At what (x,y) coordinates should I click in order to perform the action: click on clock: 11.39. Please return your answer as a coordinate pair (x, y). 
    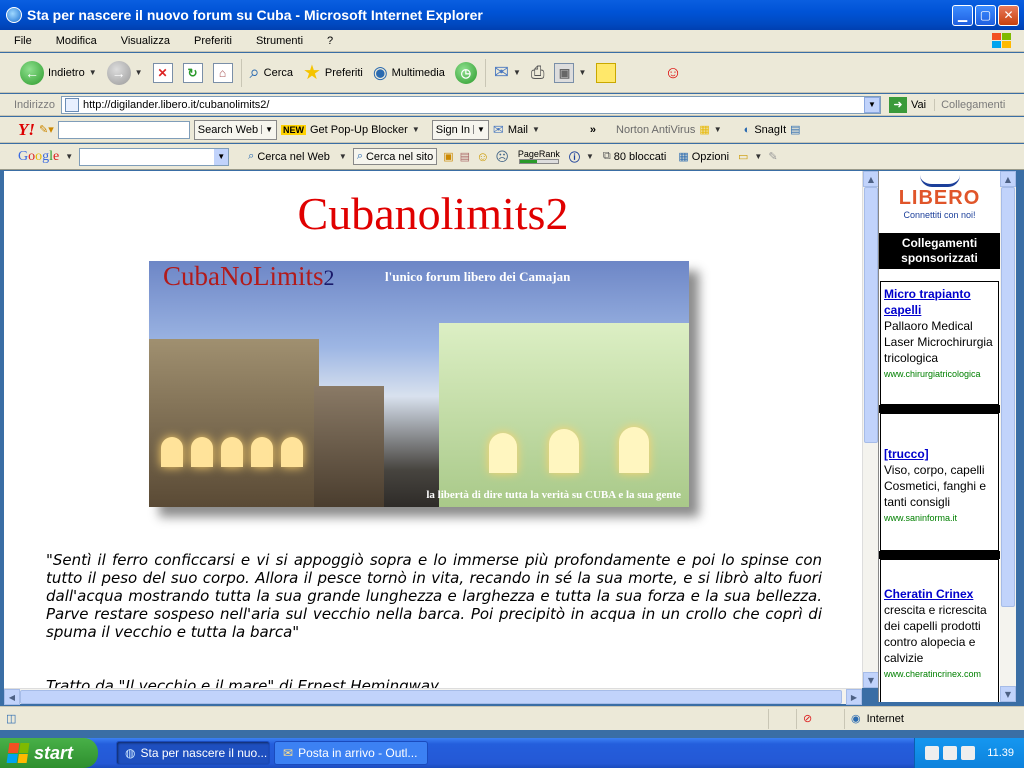
    Looking at the image, I should click on (1000, 753).